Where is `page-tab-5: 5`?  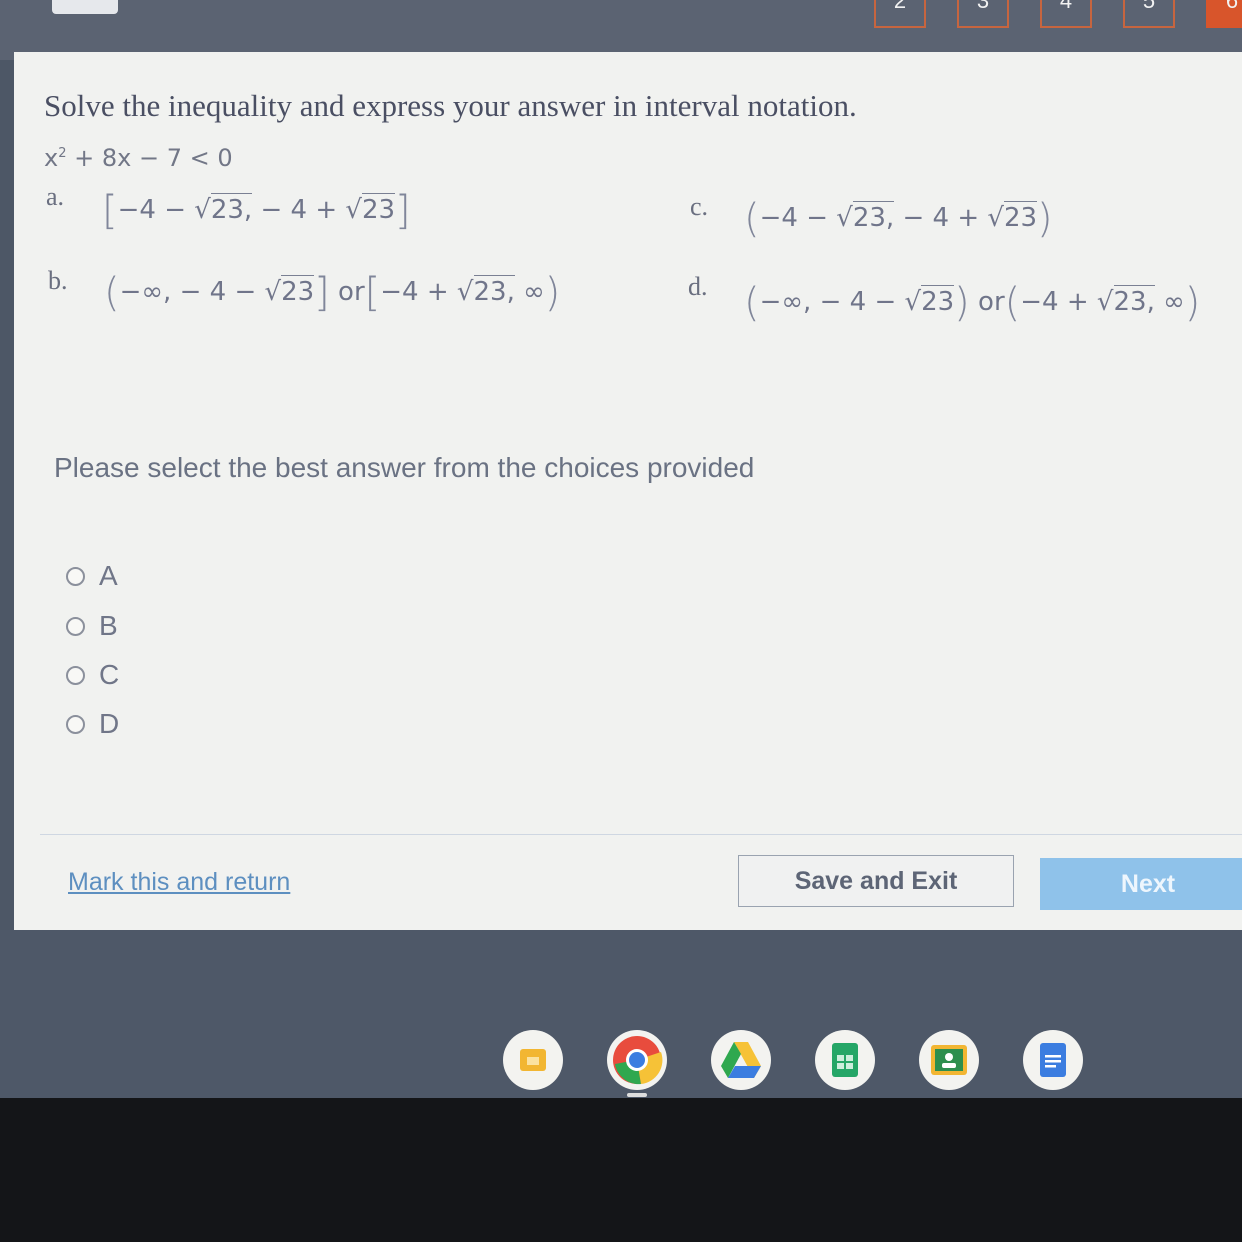
page-tab-5: 5 is located at coordinates (1149, 14).